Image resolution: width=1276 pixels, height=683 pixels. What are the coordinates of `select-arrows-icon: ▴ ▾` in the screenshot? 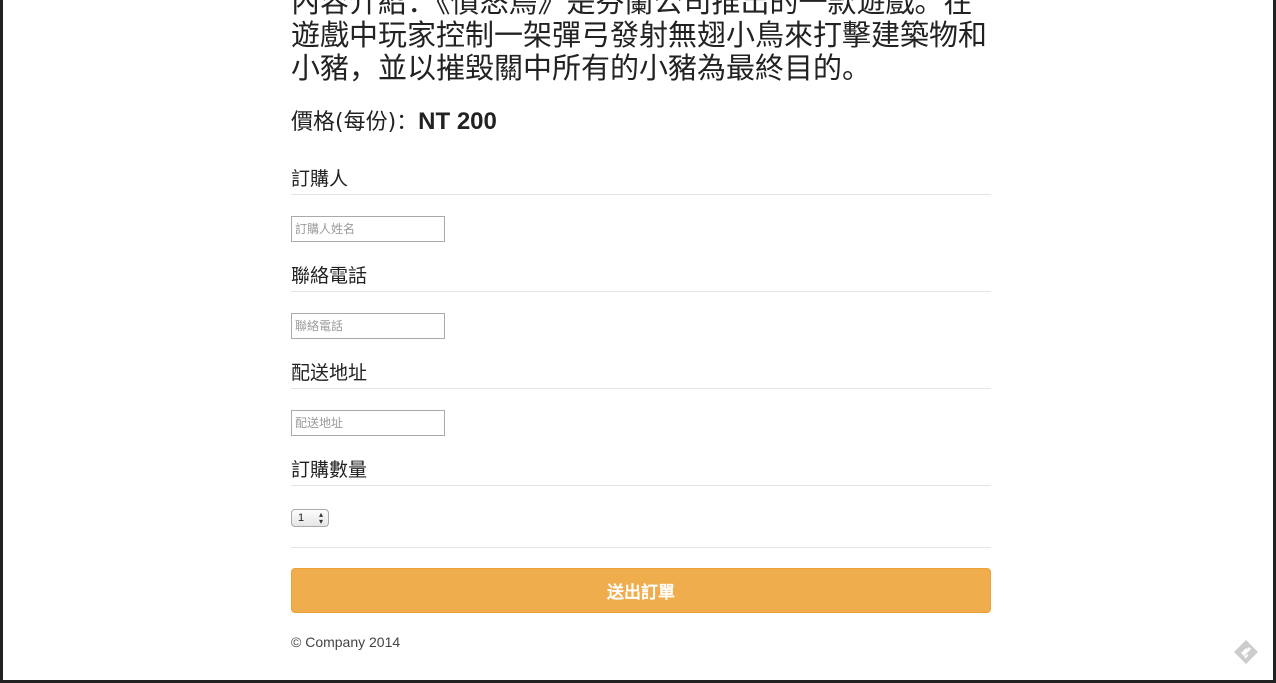 It's located at (320, 518).